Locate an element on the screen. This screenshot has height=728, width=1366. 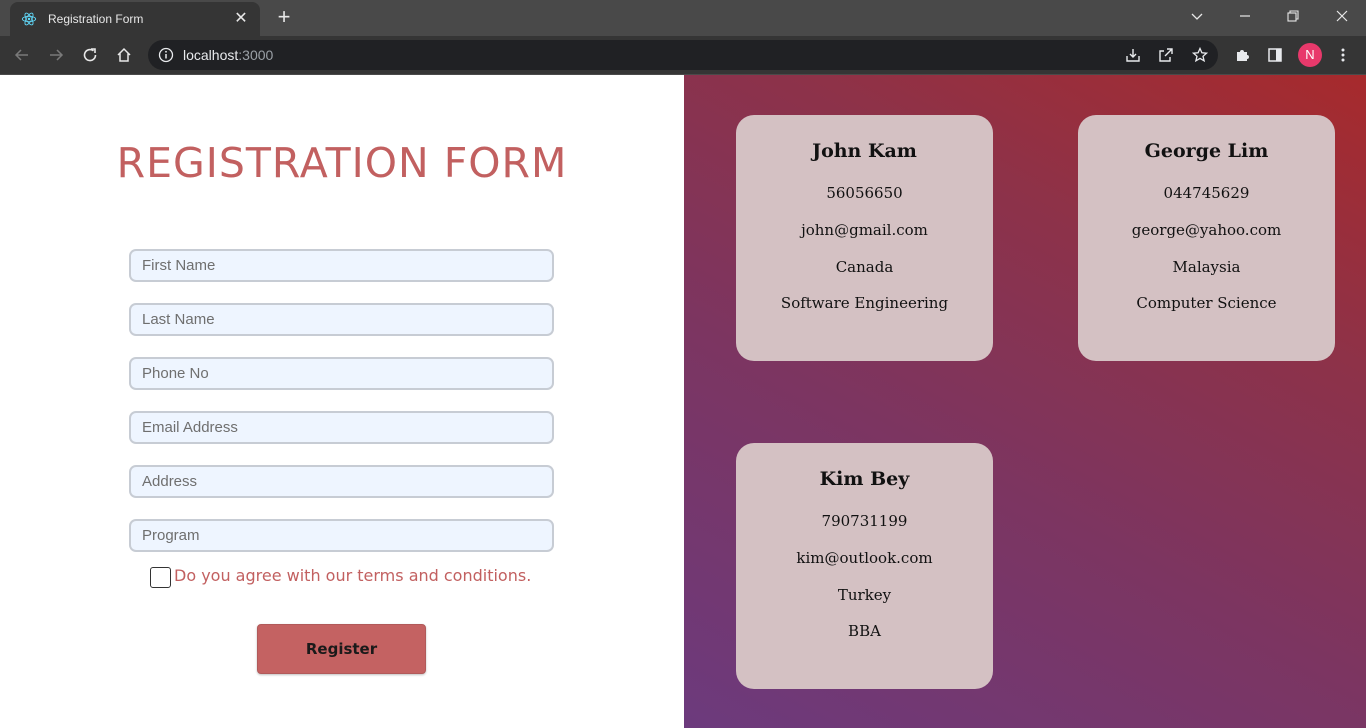
card-email: george@yahoo.com is located at coordinates (1206, 230).